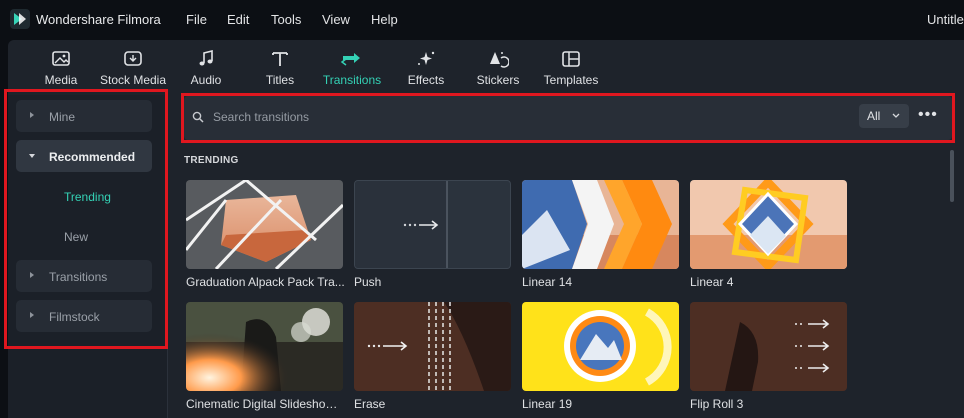 The image size is (964, 418). I want to click on tab-stickers: Stickers, so click(498, 71).